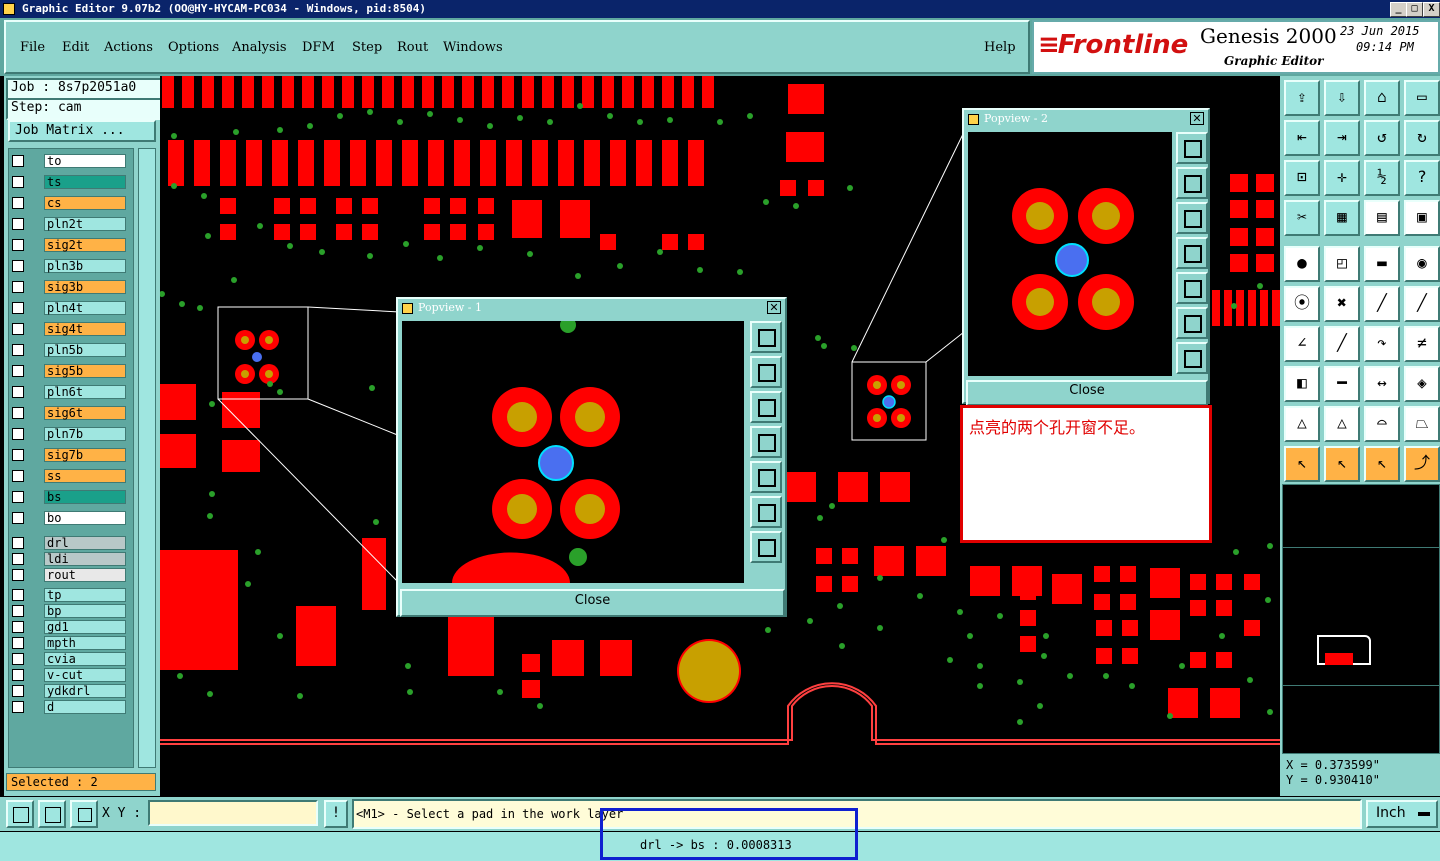 Image resolution: width=1440 pixels, height=861 pixels. I want to click on menu-windows: Windows, so click(473, 47).